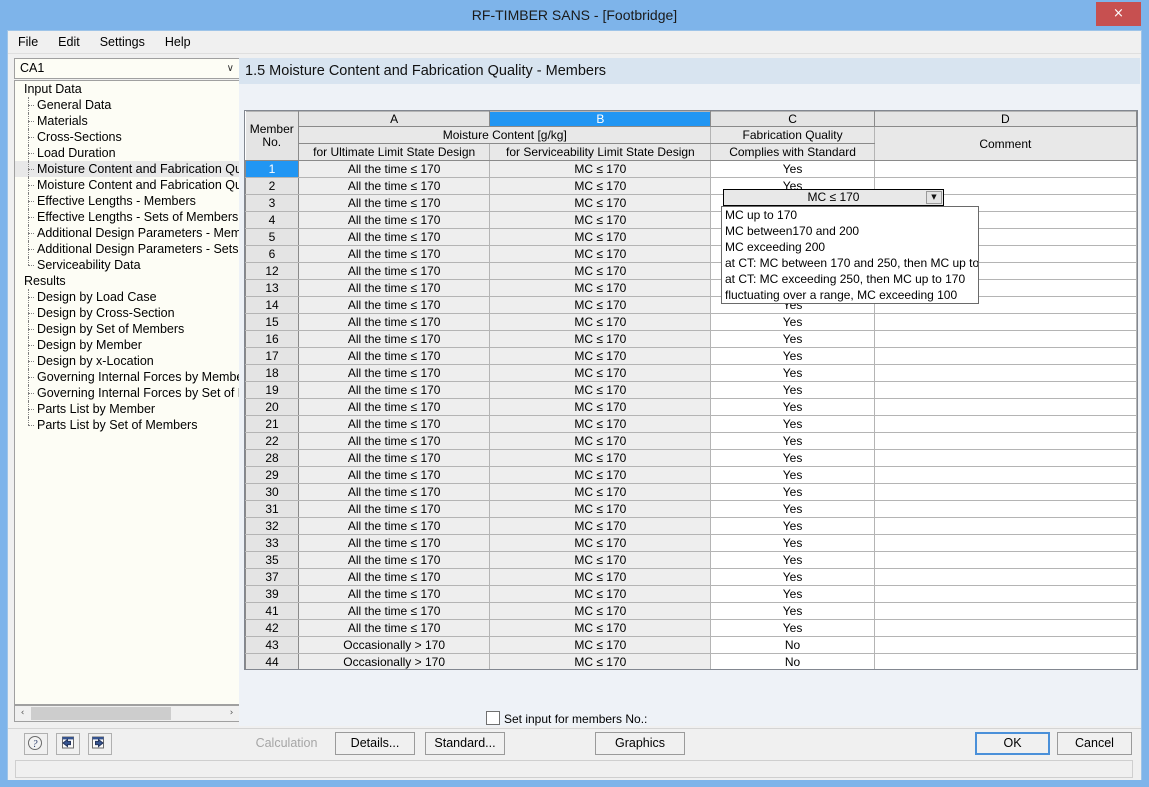  I want to click on sidebar-item-cross-sections: Cross-Sections, so click(127, 137).